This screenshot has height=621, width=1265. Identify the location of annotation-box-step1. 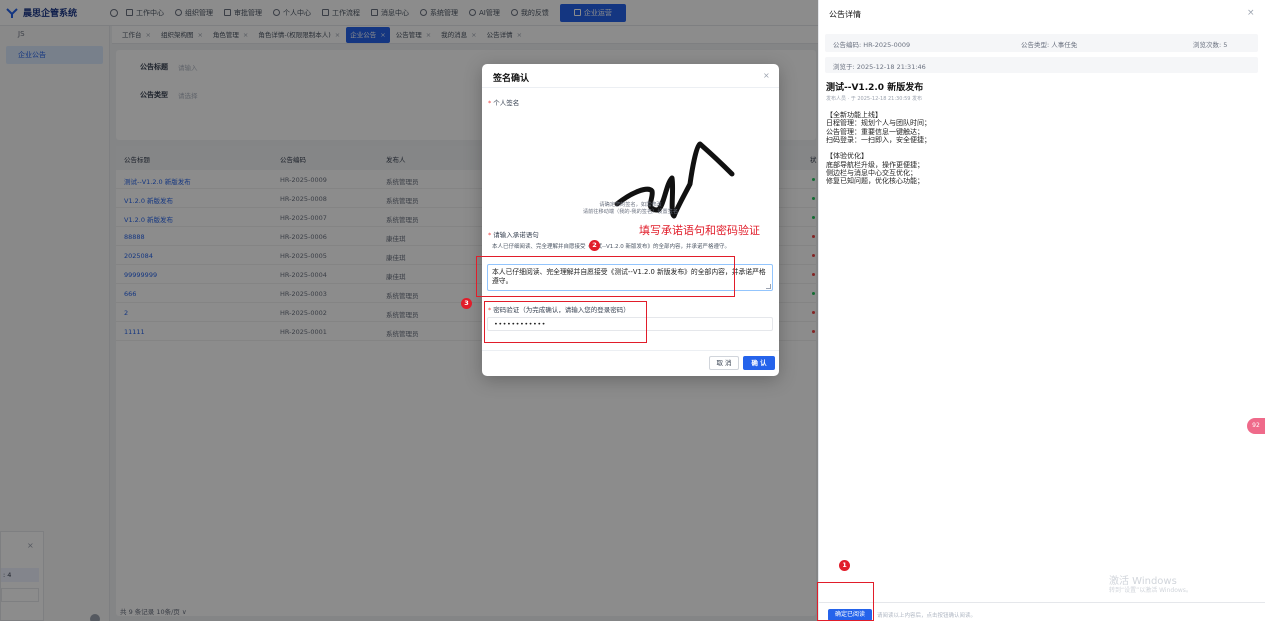
(845, 601).